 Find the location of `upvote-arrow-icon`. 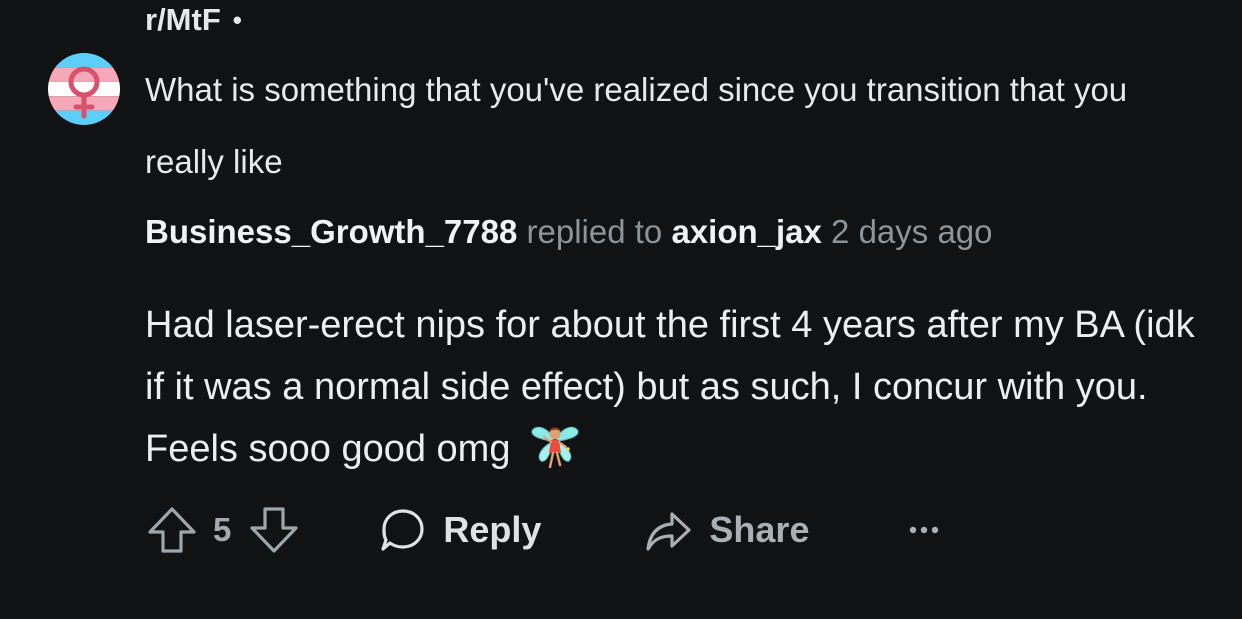

upvote-arrow-icon is located at coordinates (172, 530).